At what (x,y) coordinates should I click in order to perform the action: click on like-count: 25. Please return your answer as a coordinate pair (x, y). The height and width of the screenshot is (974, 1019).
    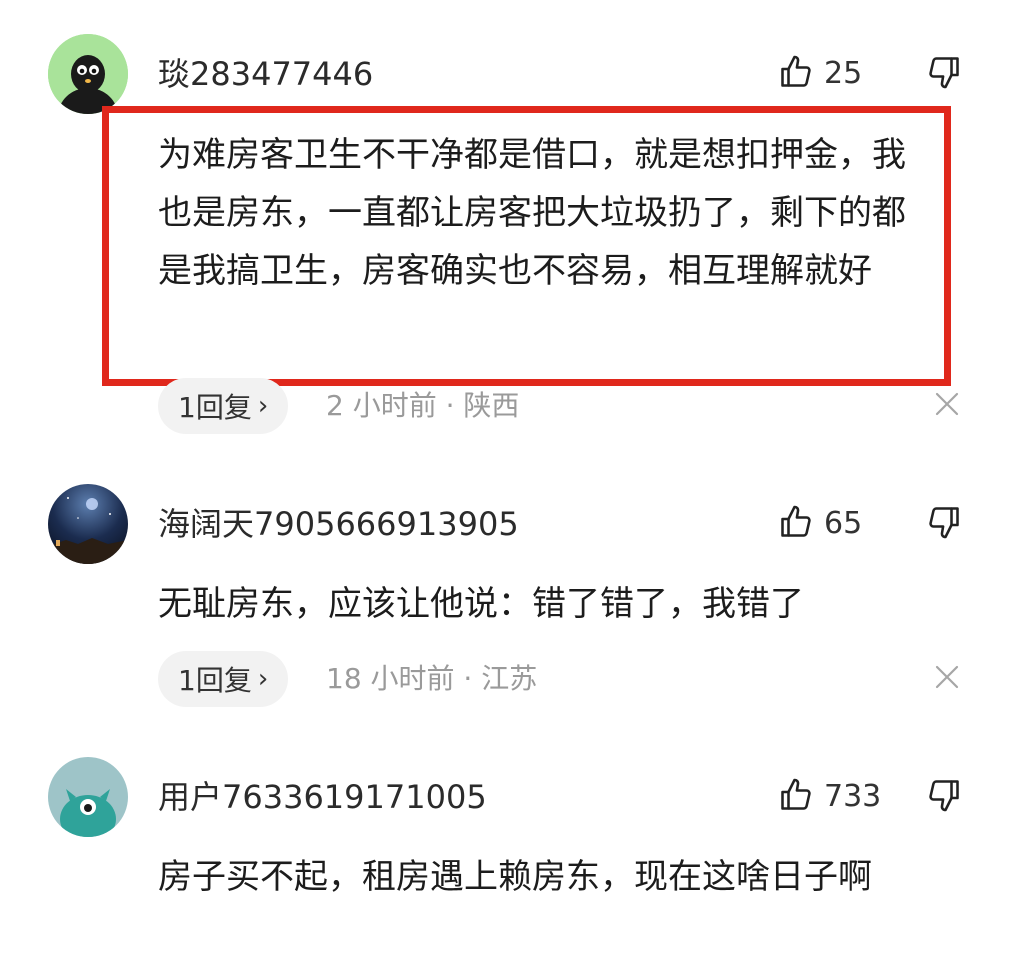
    Looking at the image, I should click on (843, 73).